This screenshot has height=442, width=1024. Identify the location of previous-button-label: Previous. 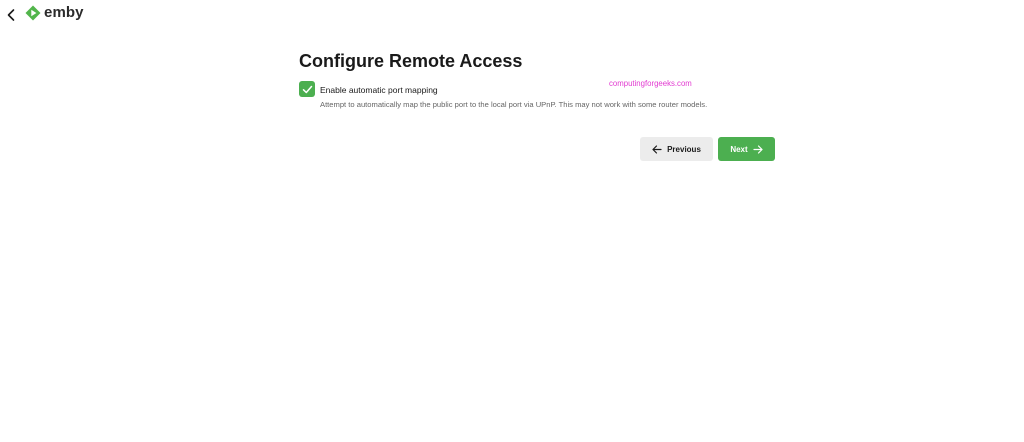
(684, 149).